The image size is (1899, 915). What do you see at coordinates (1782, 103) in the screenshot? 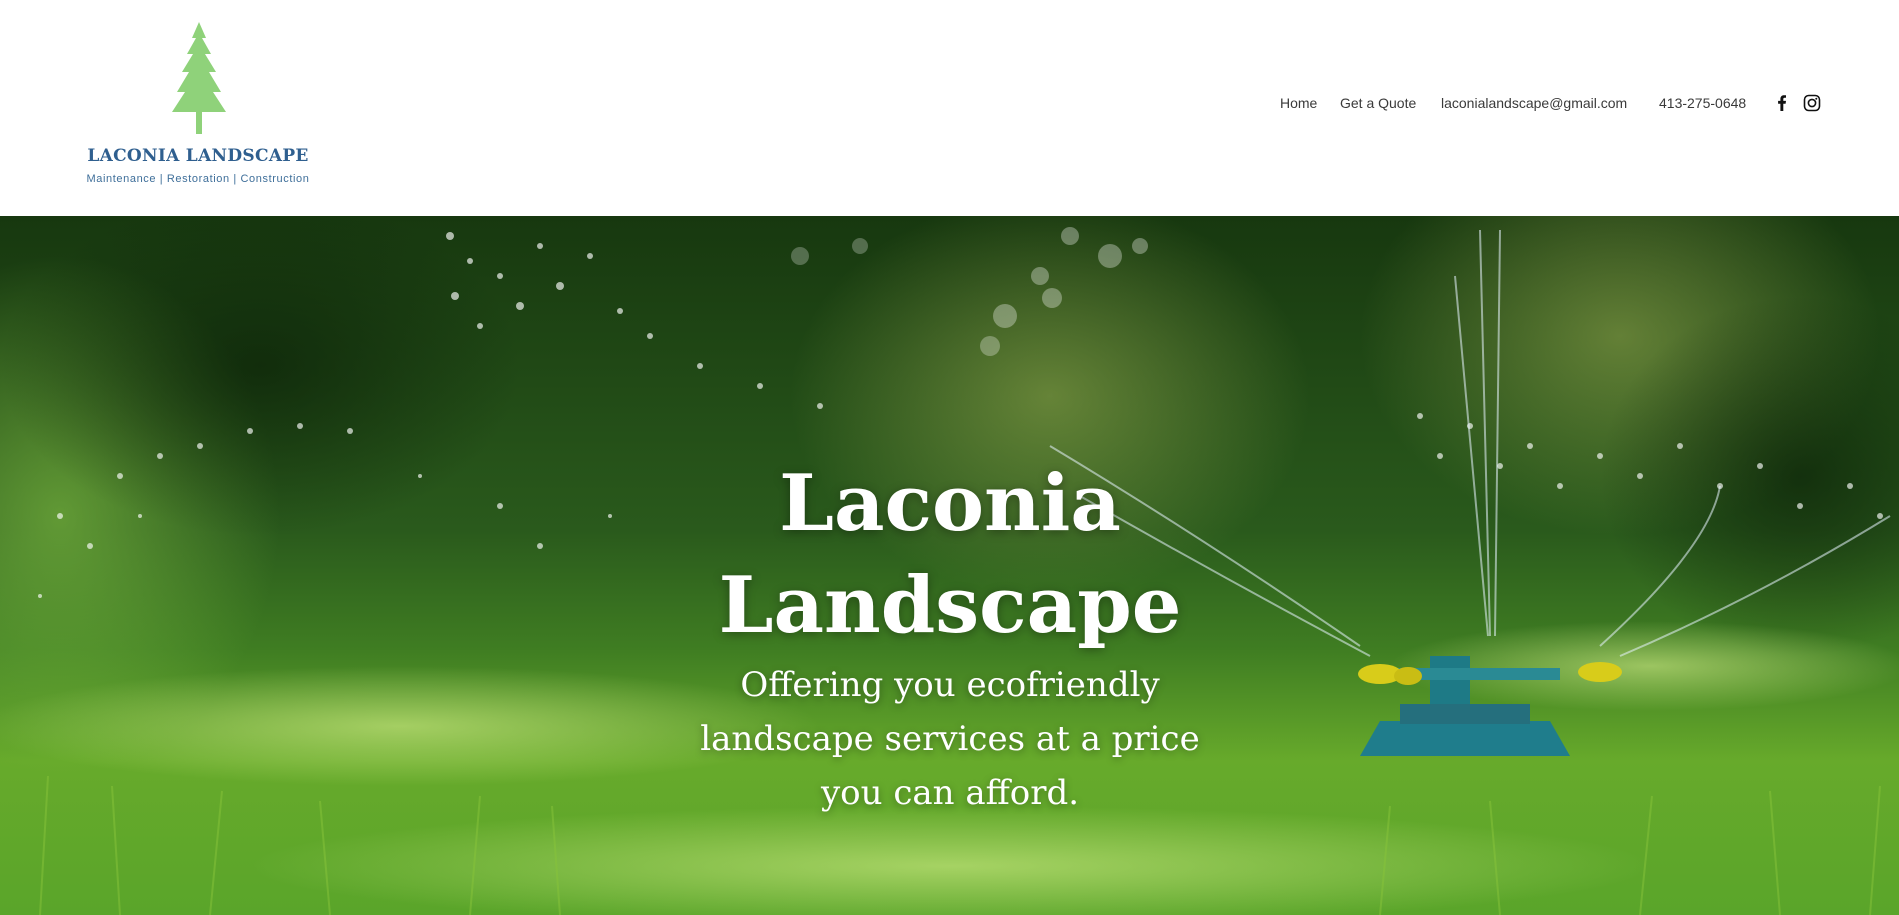
I see `facebook-icon` at bounding box center [1782, 103].